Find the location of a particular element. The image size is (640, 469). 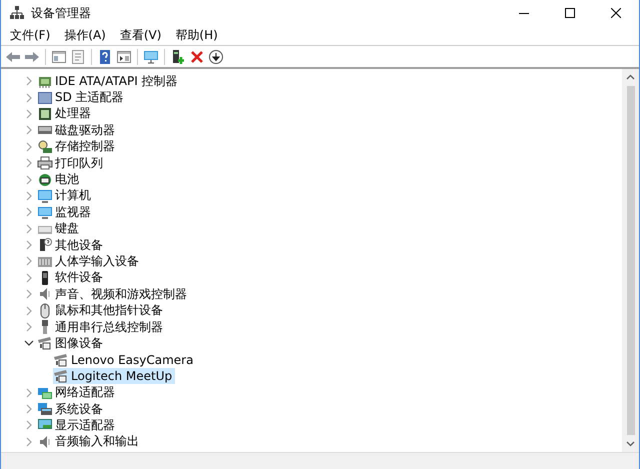

tree-item: Lenovo EasyCamera is located at coordinates (124, 360).